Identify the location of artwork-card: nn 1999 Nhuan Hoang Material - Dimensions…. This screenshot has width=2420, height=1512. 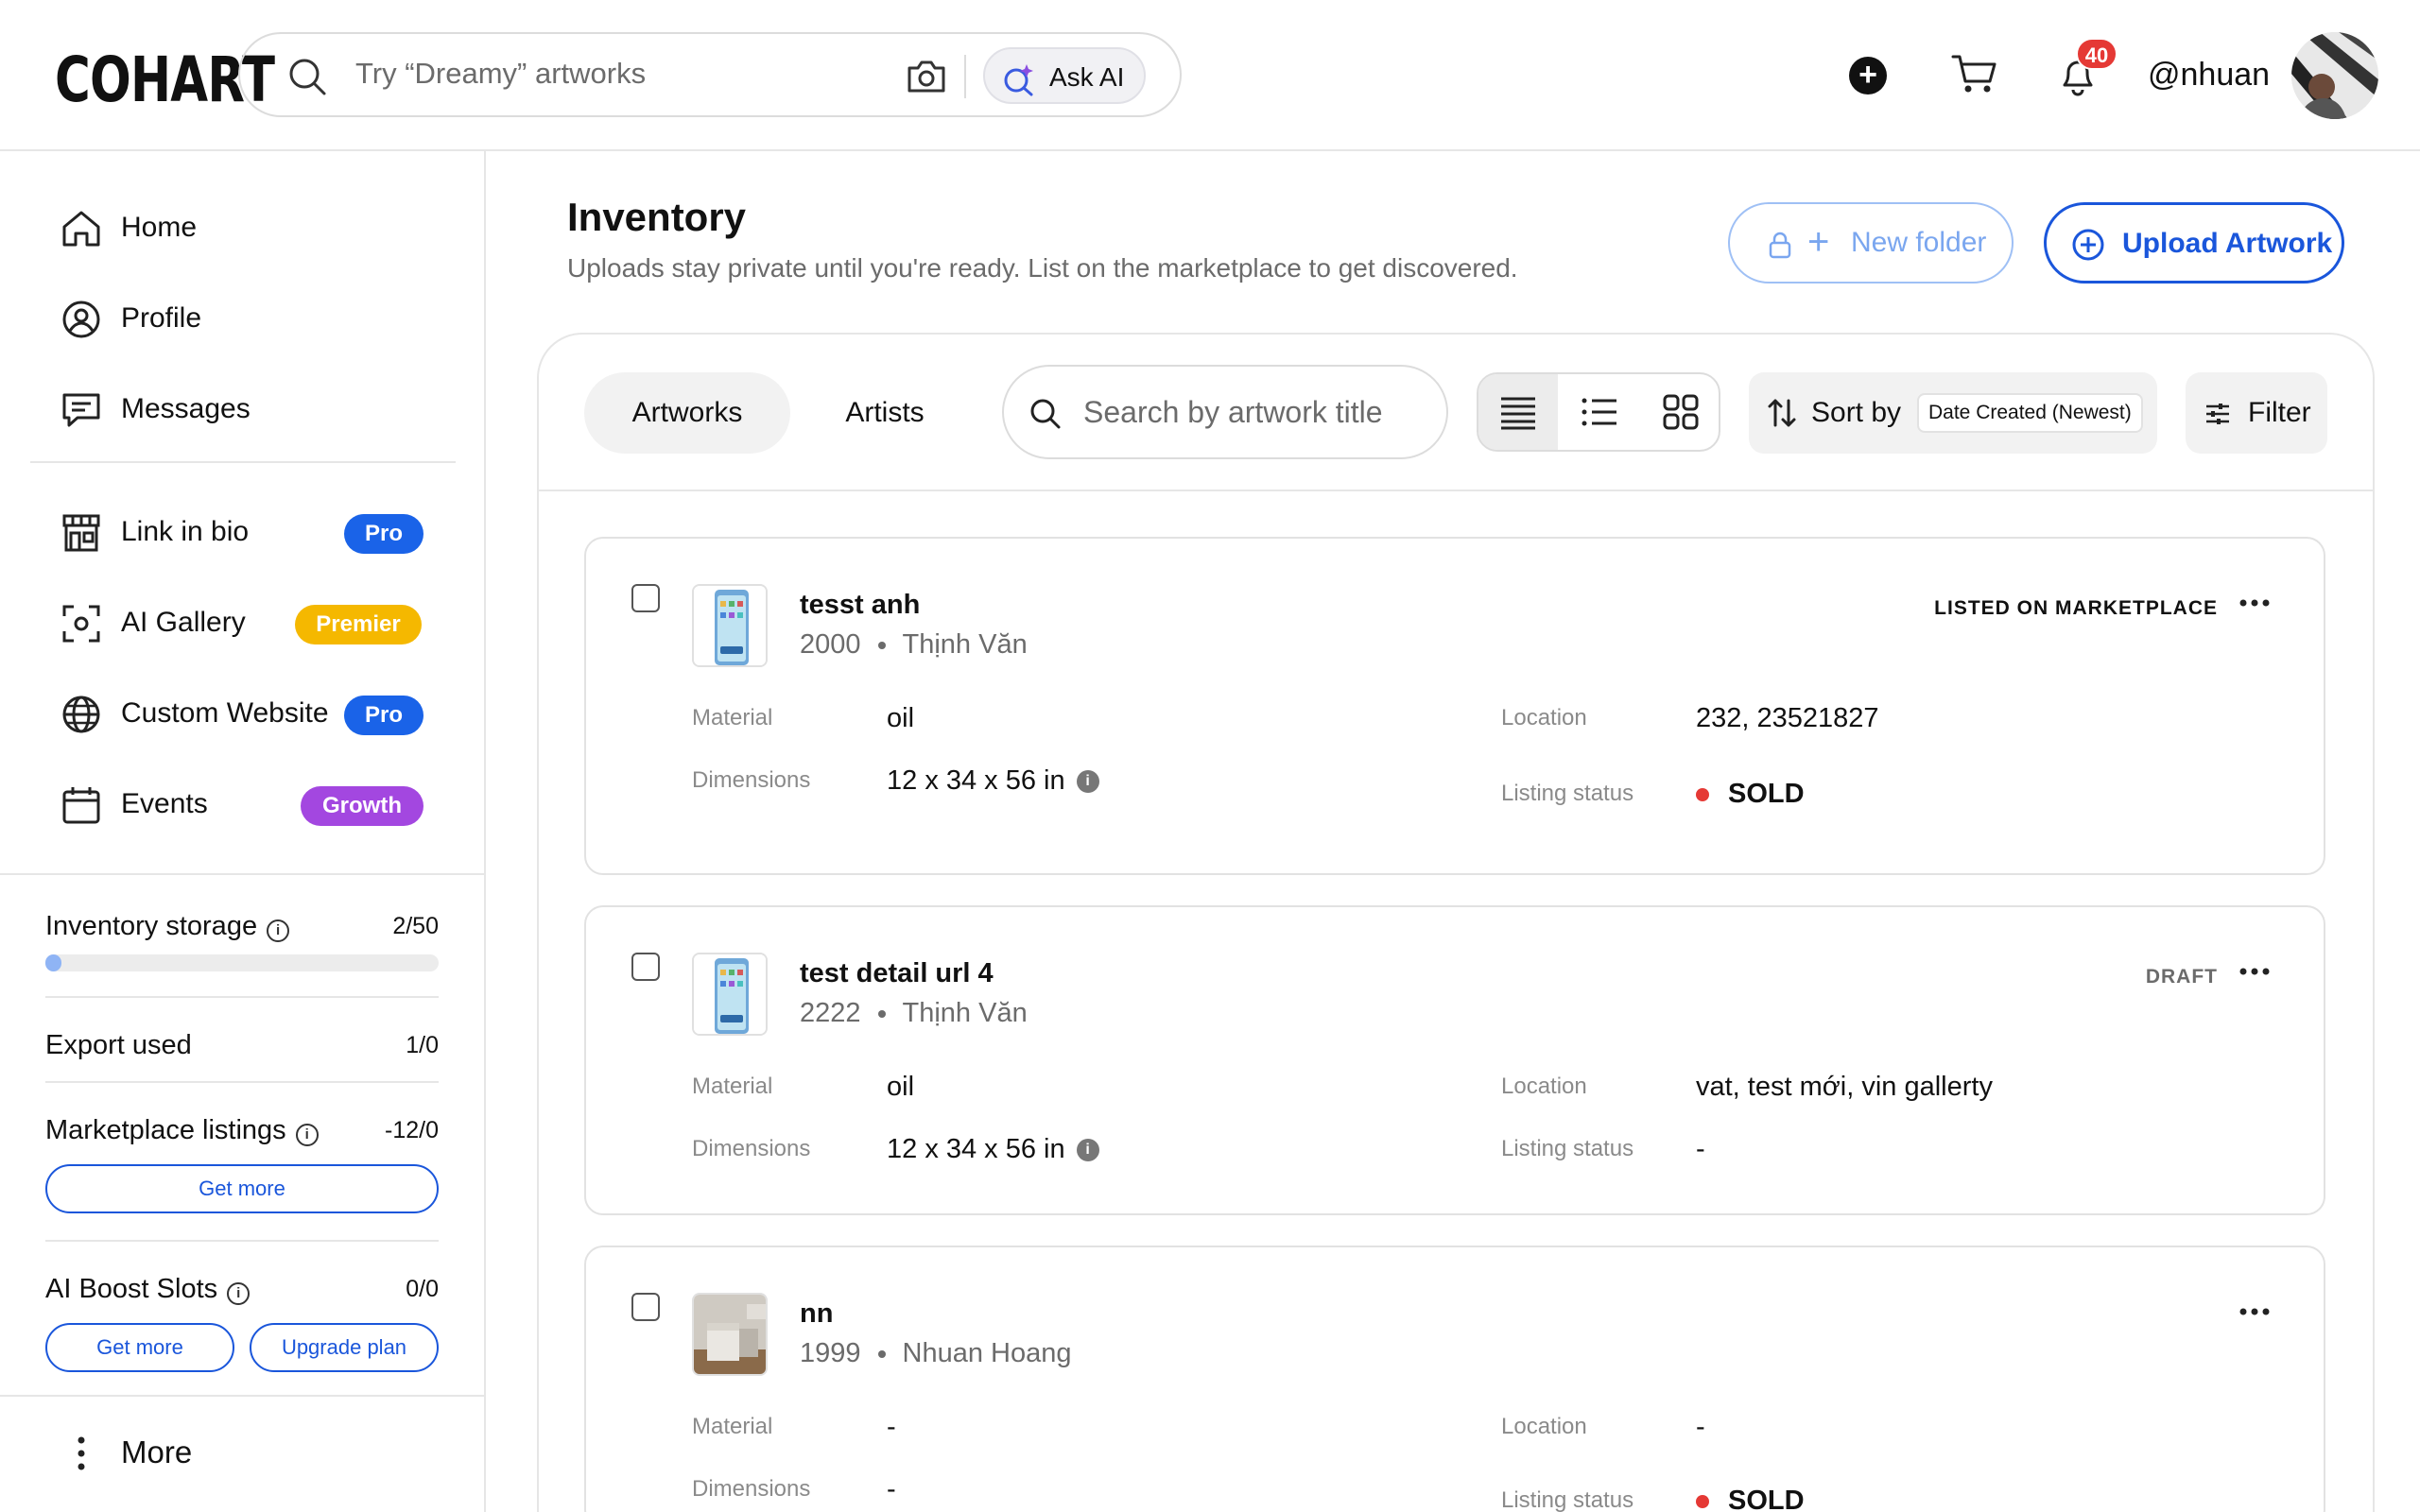
(1454, 1379).